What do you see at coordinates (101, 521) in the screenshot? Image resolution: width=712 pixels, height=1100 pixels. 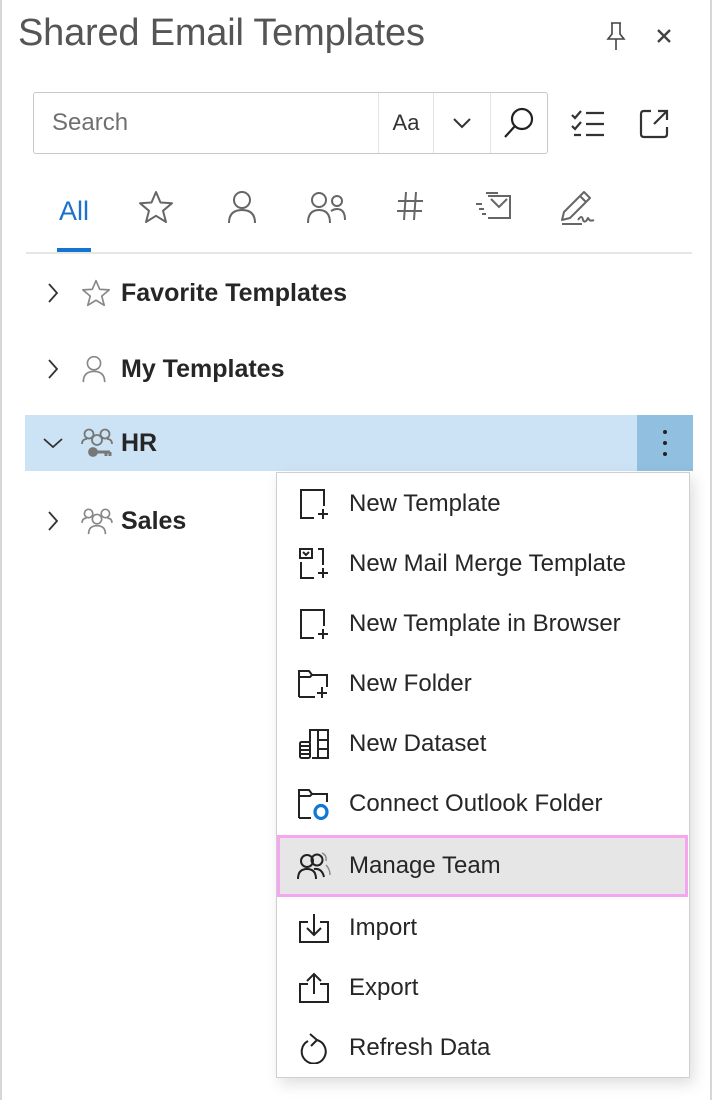 I see `team-icon` at bounding box center [101, 521].